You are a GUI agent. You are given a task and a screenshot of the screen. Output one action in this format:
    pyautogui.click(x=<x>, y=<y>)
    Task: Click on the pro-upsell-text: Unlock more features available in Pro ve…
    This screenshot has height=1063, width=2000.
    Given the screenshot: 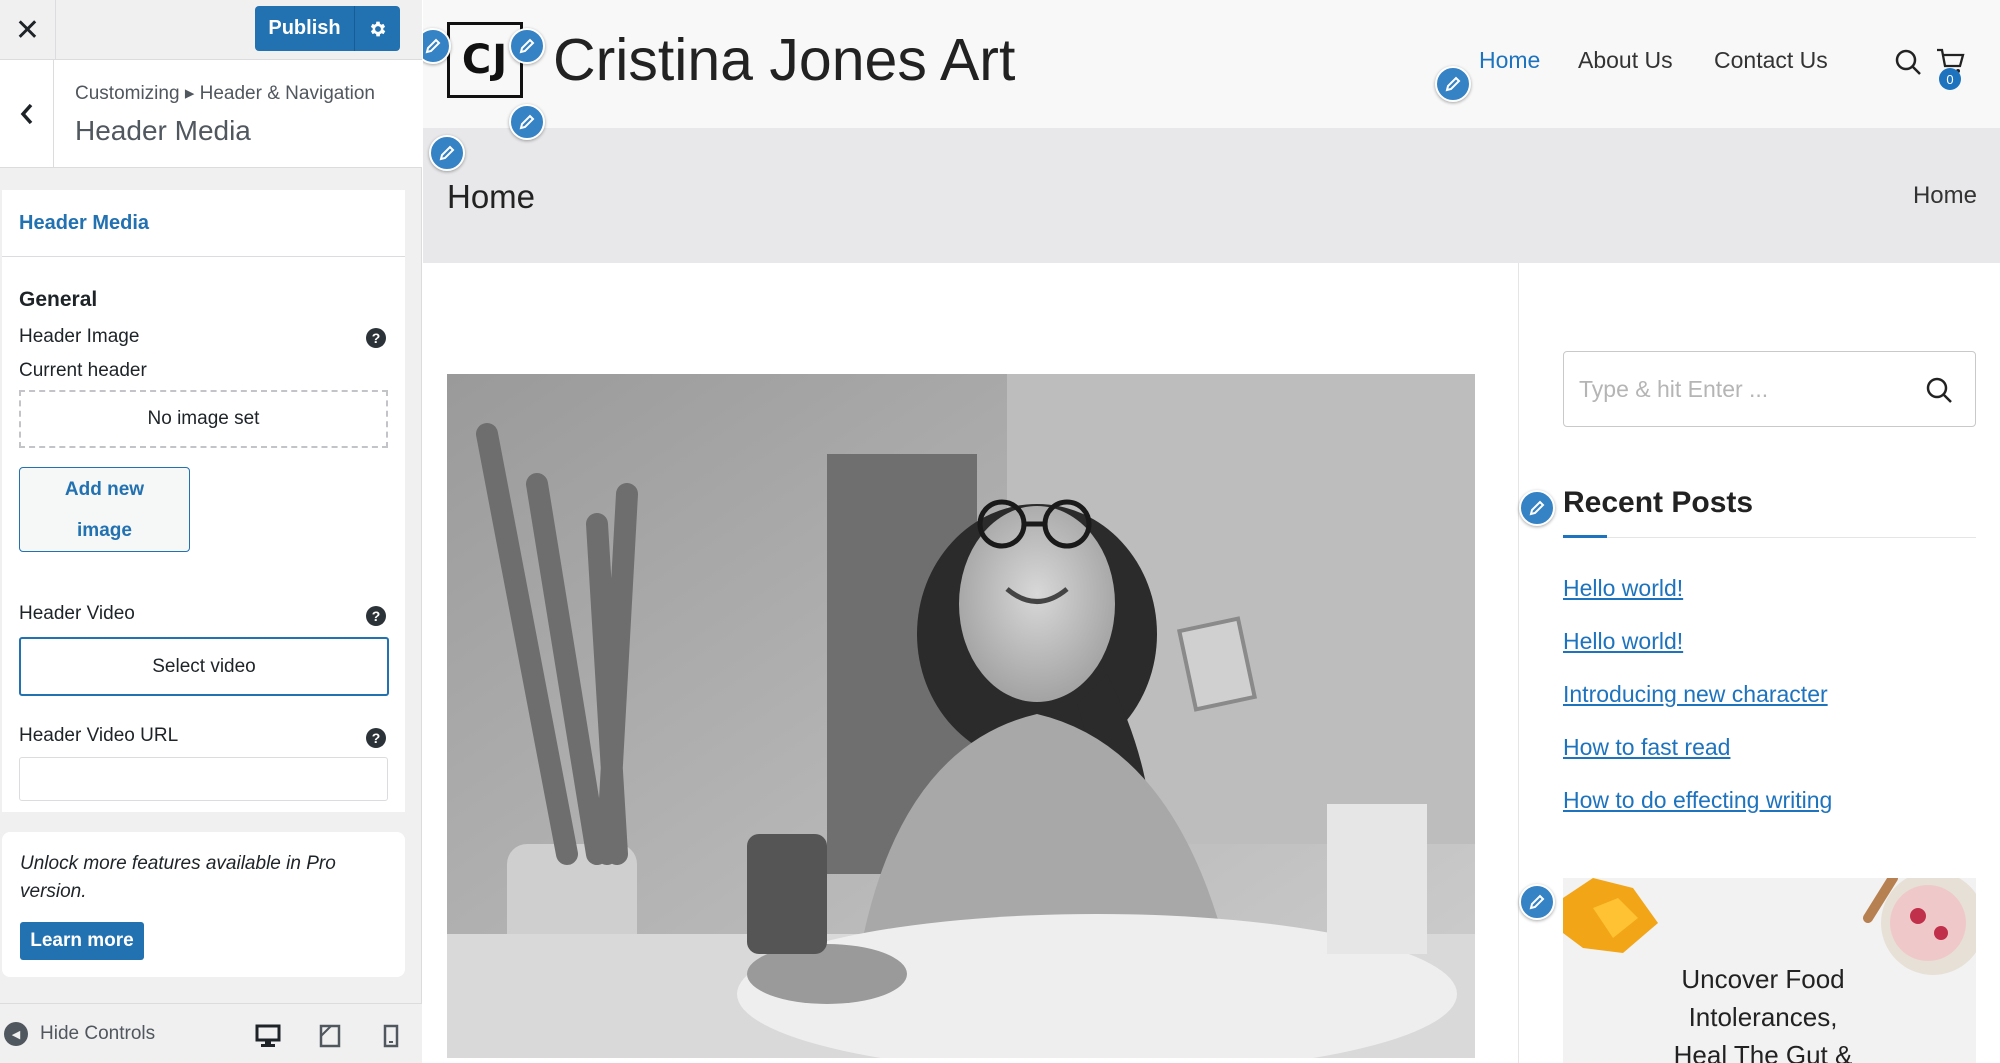 What is the action you would take?
    pyautogui.click(x=178, y=877)
    